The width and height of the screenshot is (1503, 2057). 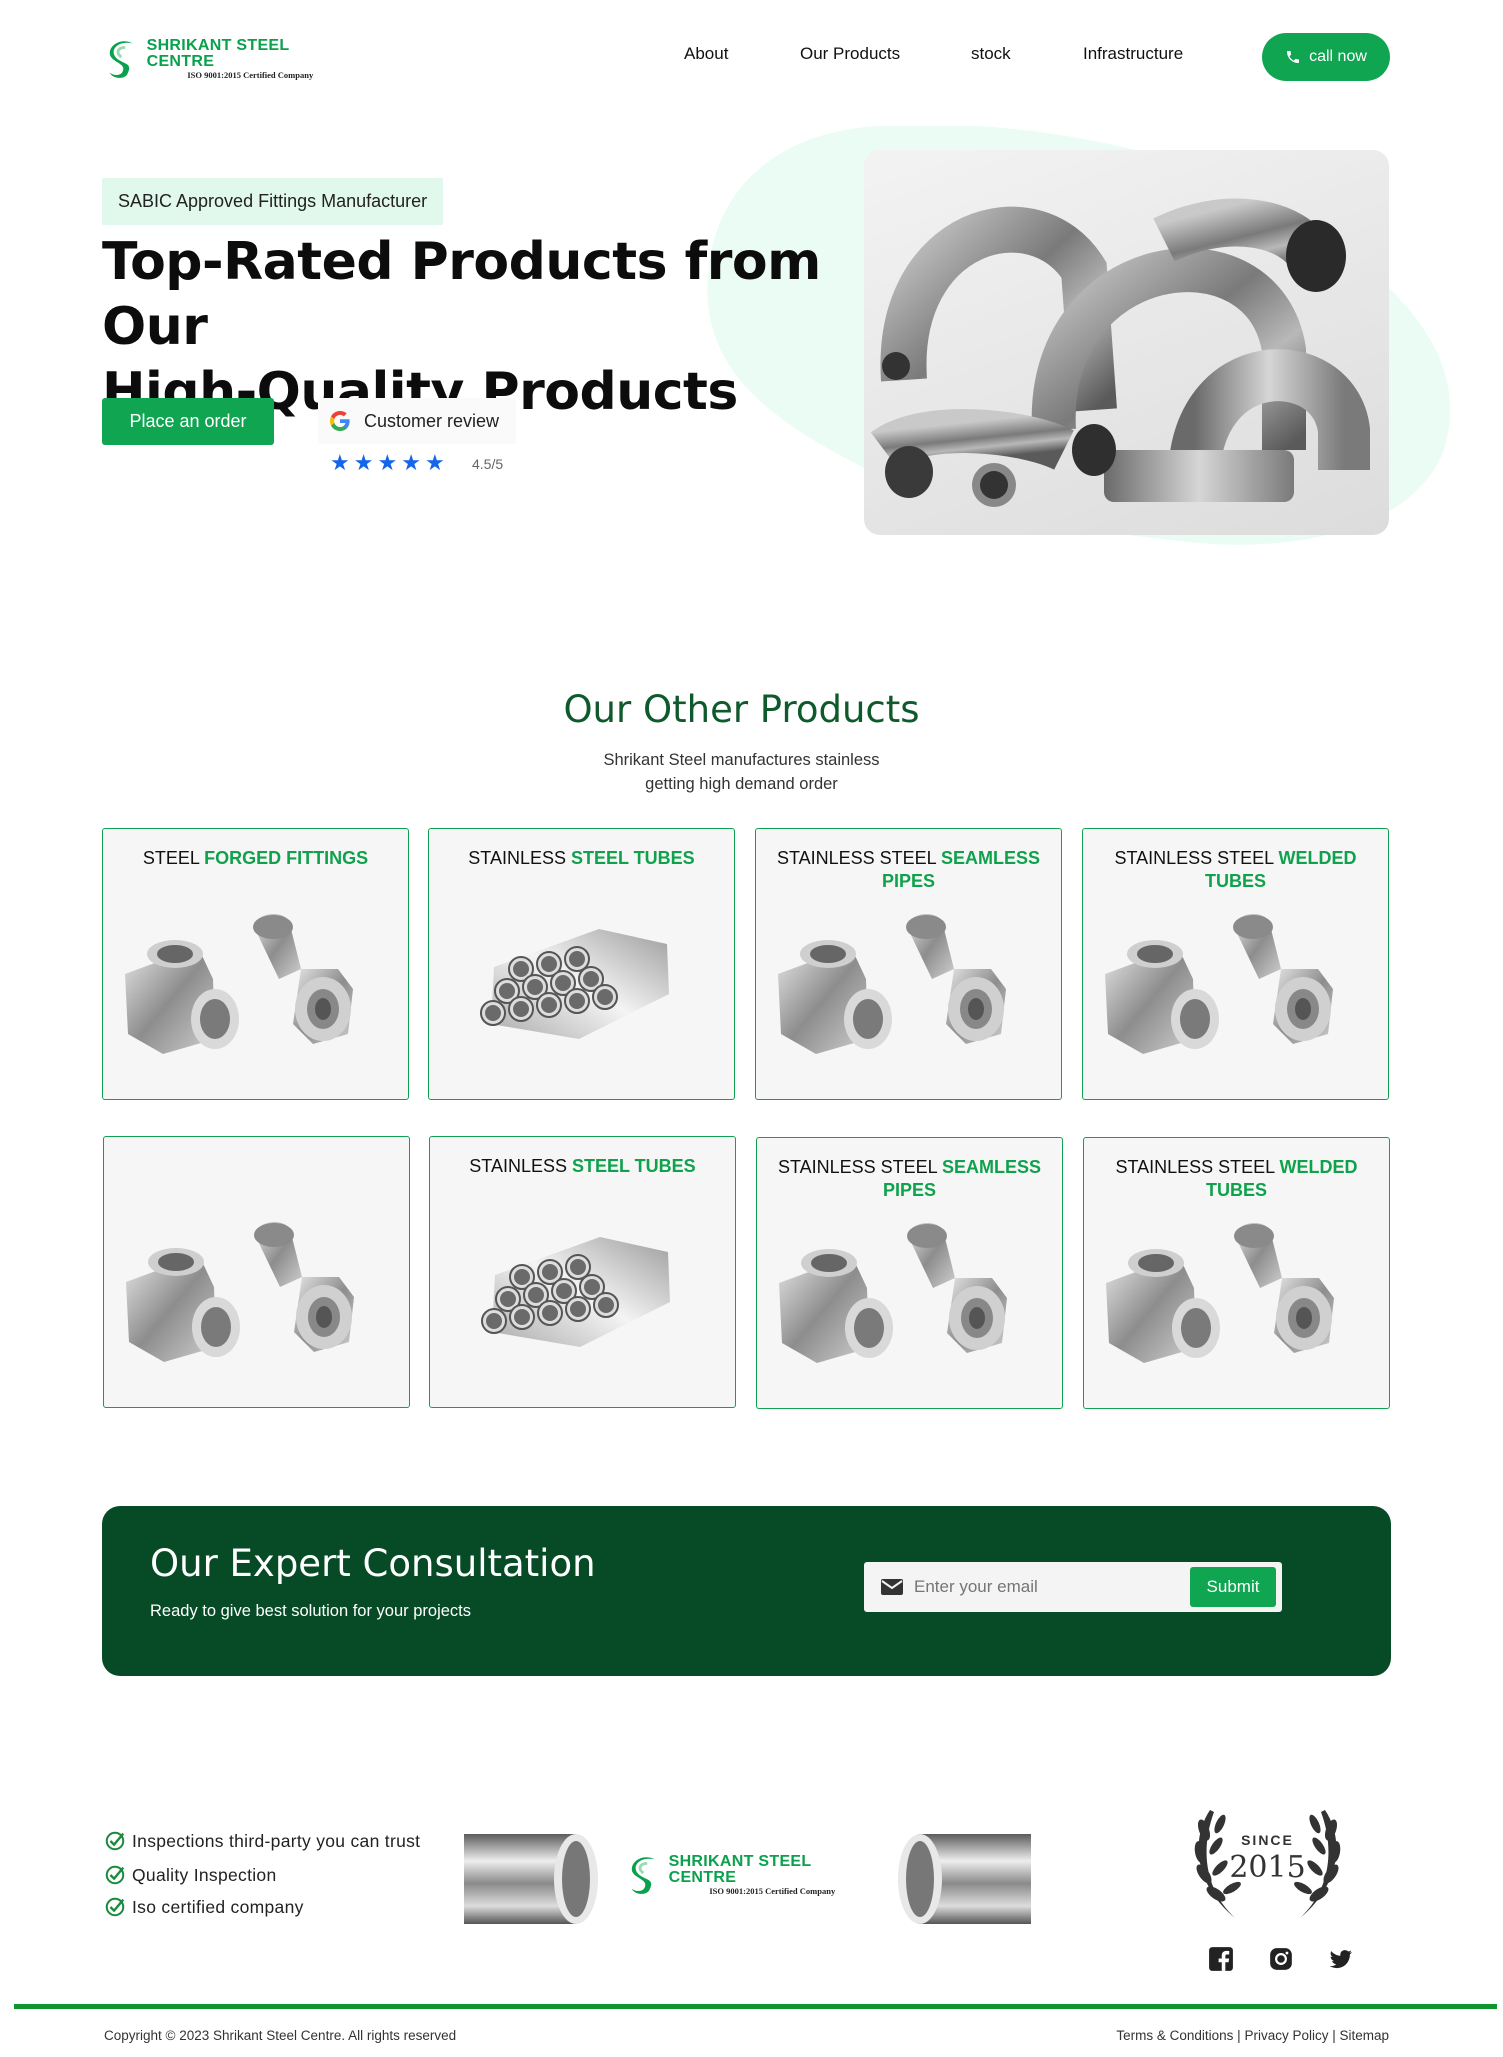 I want to click on product-card: STEEL FORGED FITTINGS, so click(x=255, y=964).